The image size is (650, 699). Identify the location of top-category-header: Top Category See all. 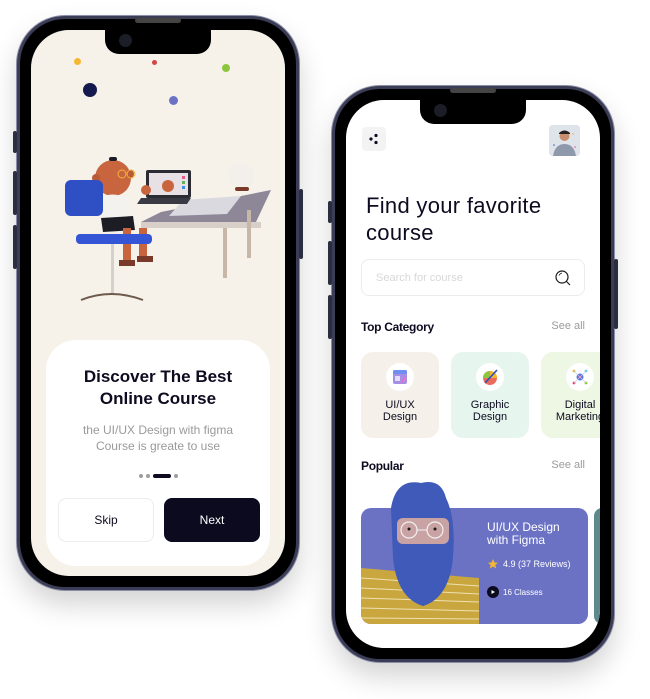
(473, 328).